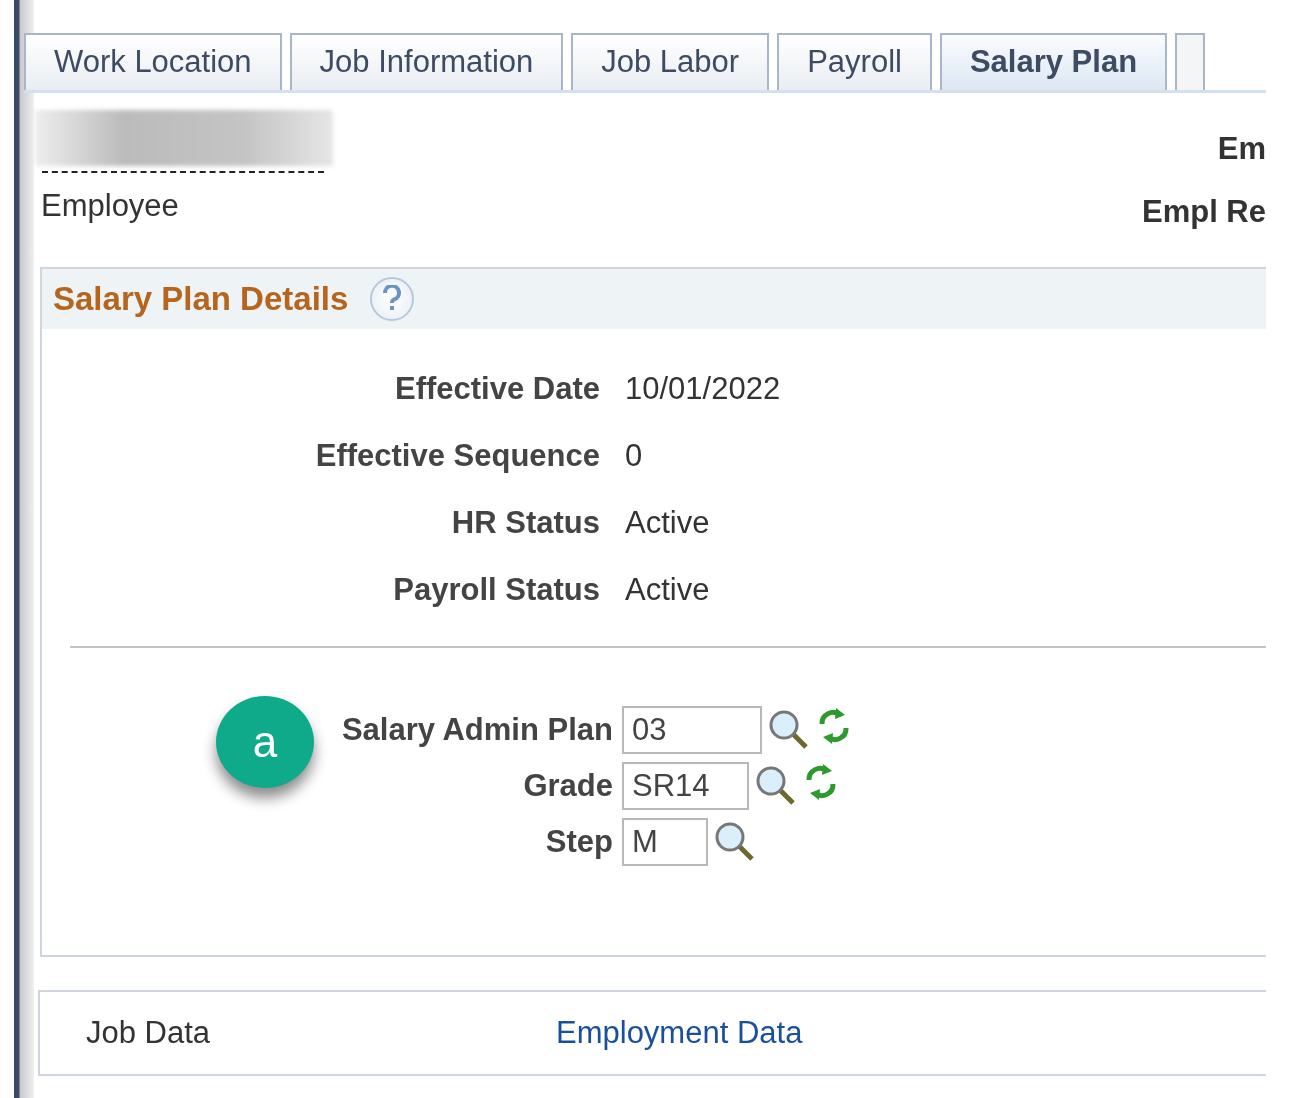 The height and width of the screenshot is (1098, 1291). Describe the element at coordinates (265, 742) in the screenshot. I see `step-marker: a` at that location.